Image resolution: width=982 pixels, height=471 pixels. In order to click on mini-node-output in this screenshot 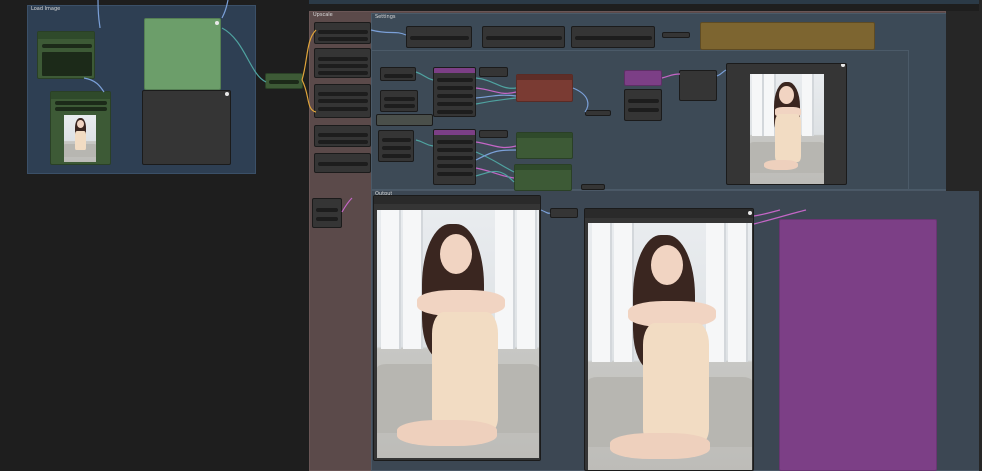, I will do `click(564, 213)`.